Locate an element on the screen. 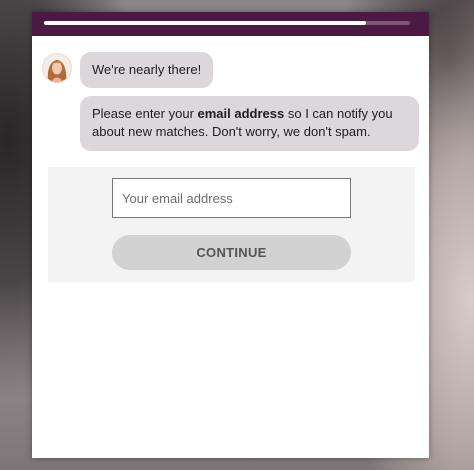  person-avatar-icon is located at coordinates (57, 68).